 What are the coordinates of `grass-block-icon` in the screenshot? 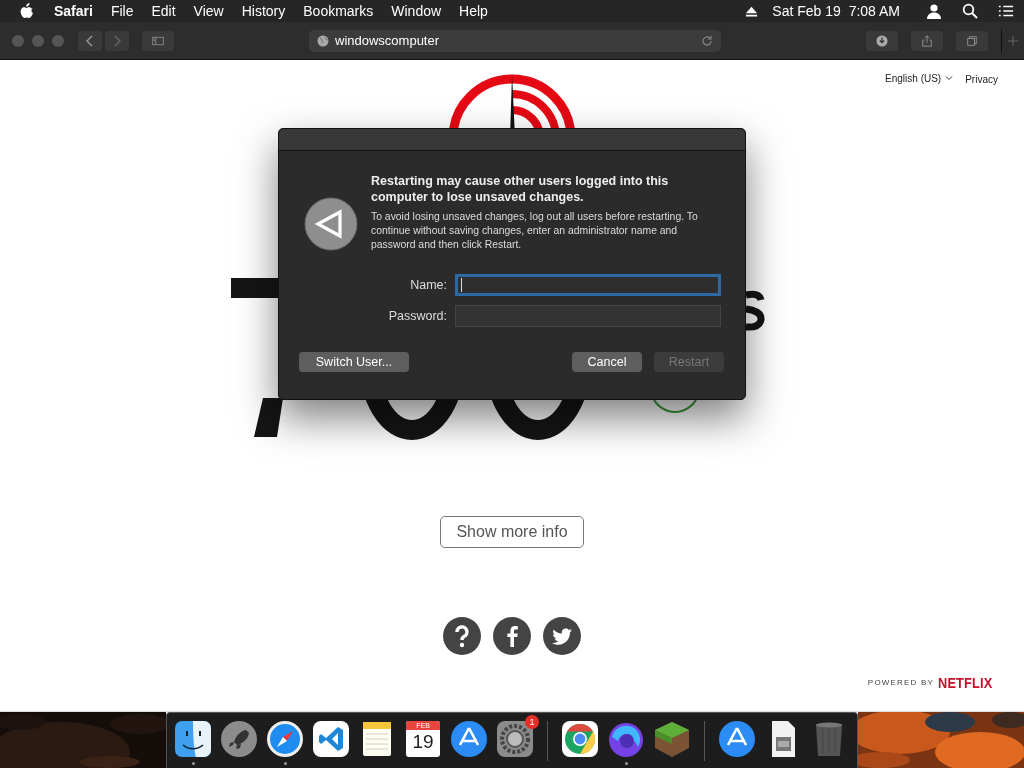 It's located at (672, 739).